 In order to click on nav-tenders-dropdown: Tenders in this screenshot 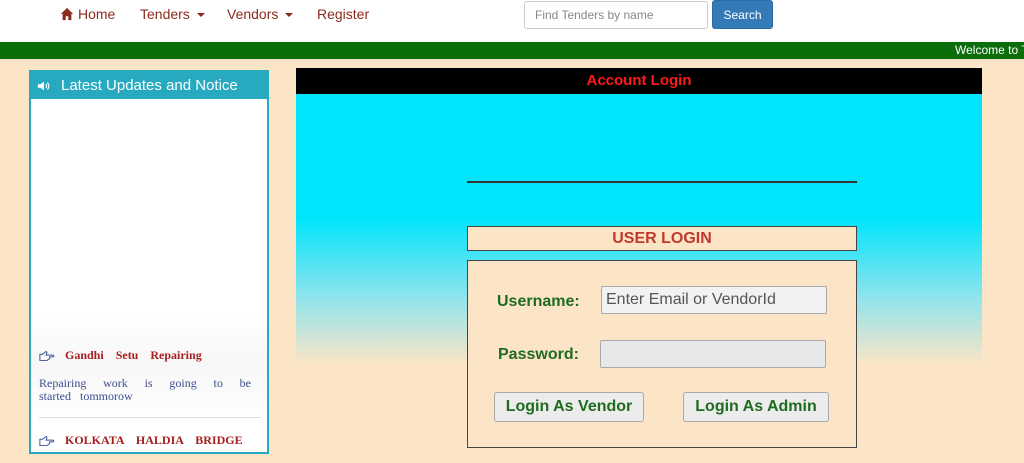, I will do `click(172, 14)`.